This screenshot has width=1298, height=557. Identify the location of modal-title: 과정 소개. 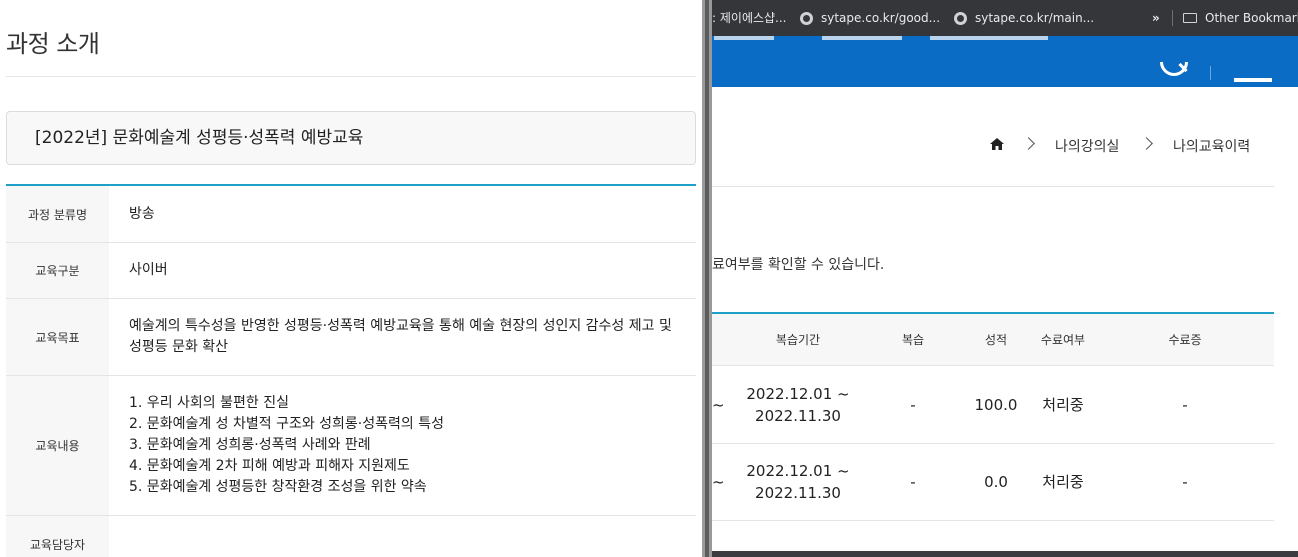
(53, 44).